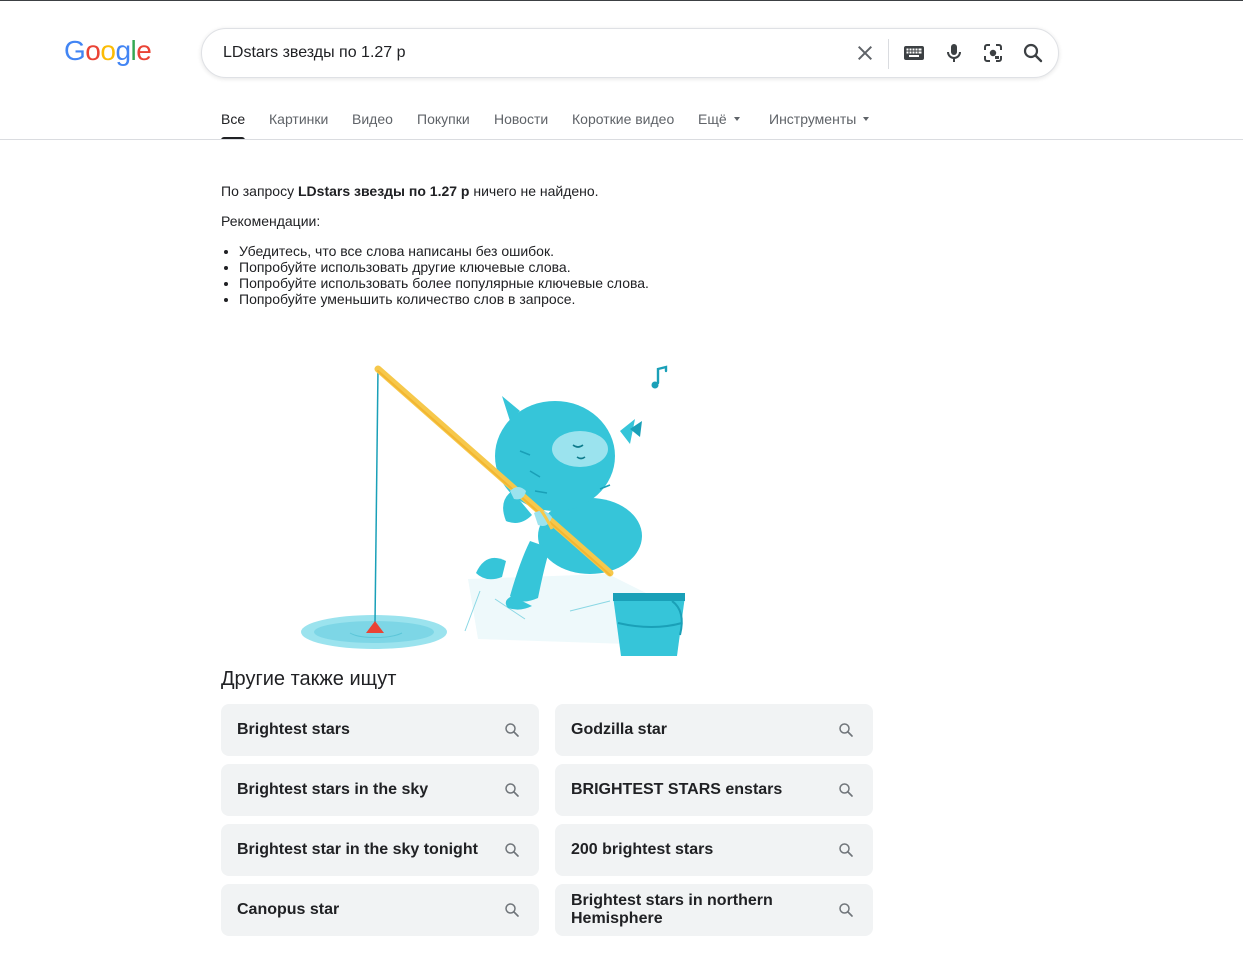 Image resolution: width=1243 pixels, height=959 pixels. What do you see at coordinates (309, 679) in the screenshot?
I see `also-searched-title: Другие также ищут` at bounding box center [309, 679].